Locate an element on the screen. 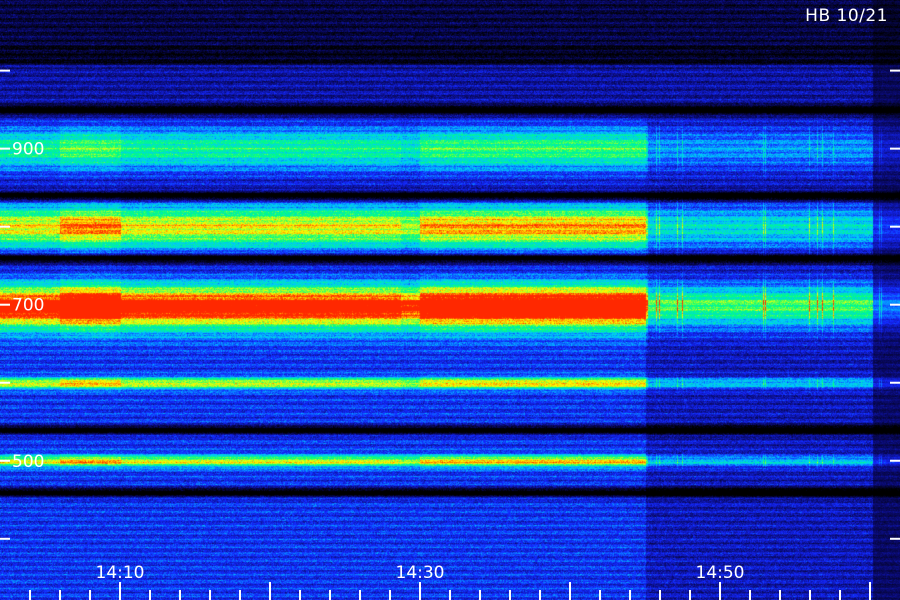  x-tick-label: 14:30 is located at coordinates (420, 573).